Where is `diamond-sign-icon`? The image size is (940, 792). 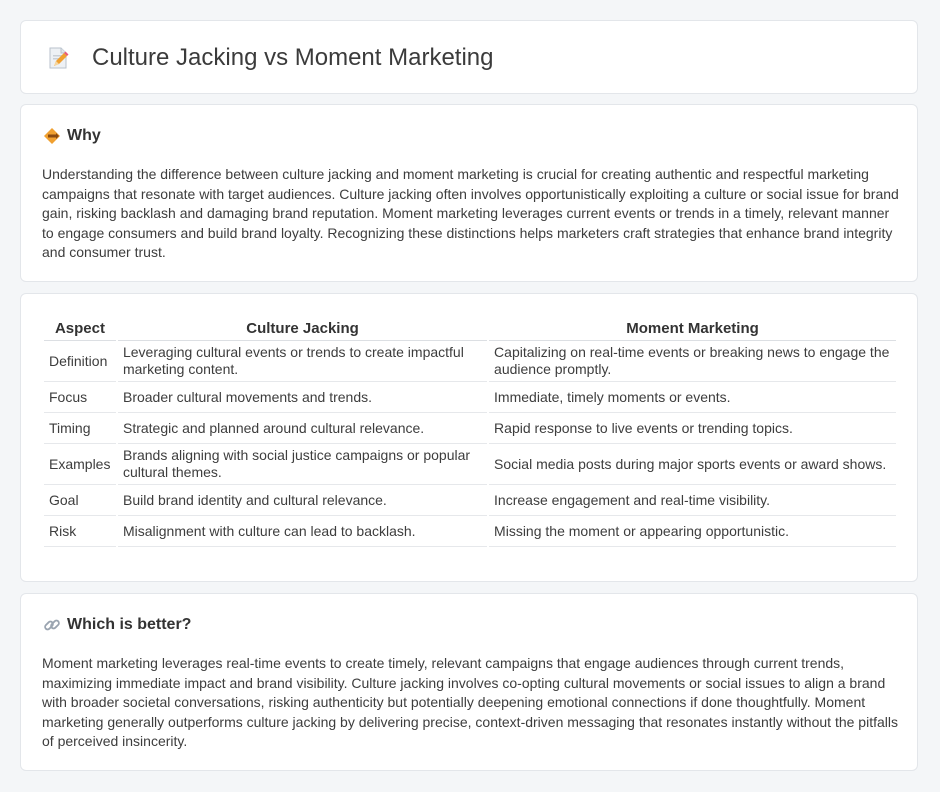 diamond-sign-icon is located at coordinates (52, 136).